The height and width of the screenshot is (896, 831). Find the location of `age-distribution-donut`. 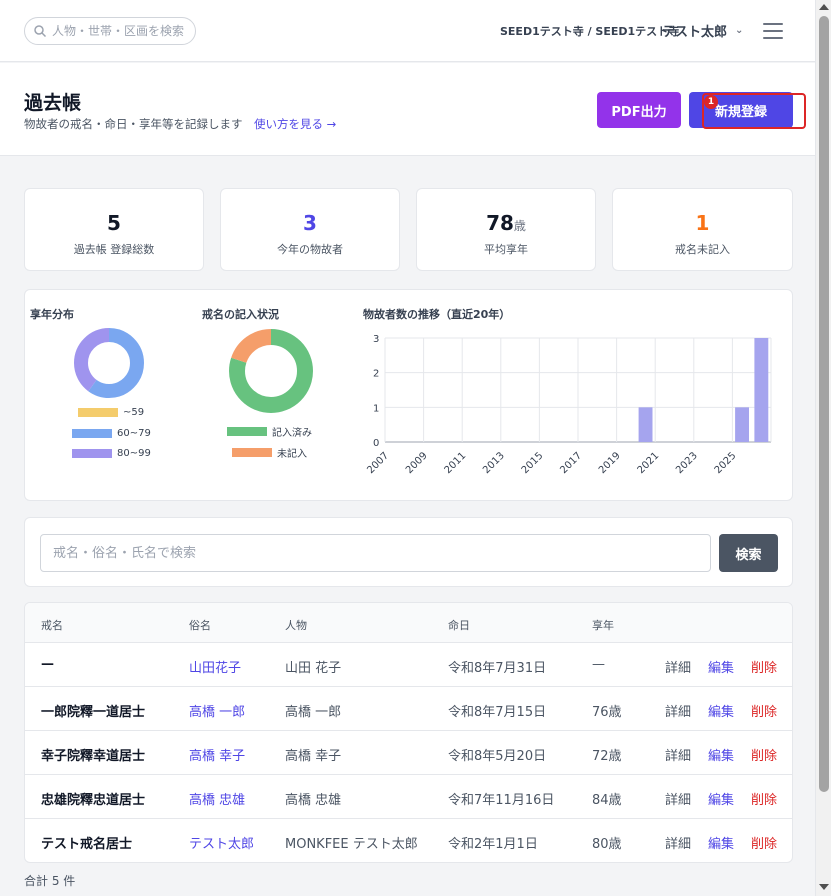

age-distribution-donut is located at coordinates (109, 363).